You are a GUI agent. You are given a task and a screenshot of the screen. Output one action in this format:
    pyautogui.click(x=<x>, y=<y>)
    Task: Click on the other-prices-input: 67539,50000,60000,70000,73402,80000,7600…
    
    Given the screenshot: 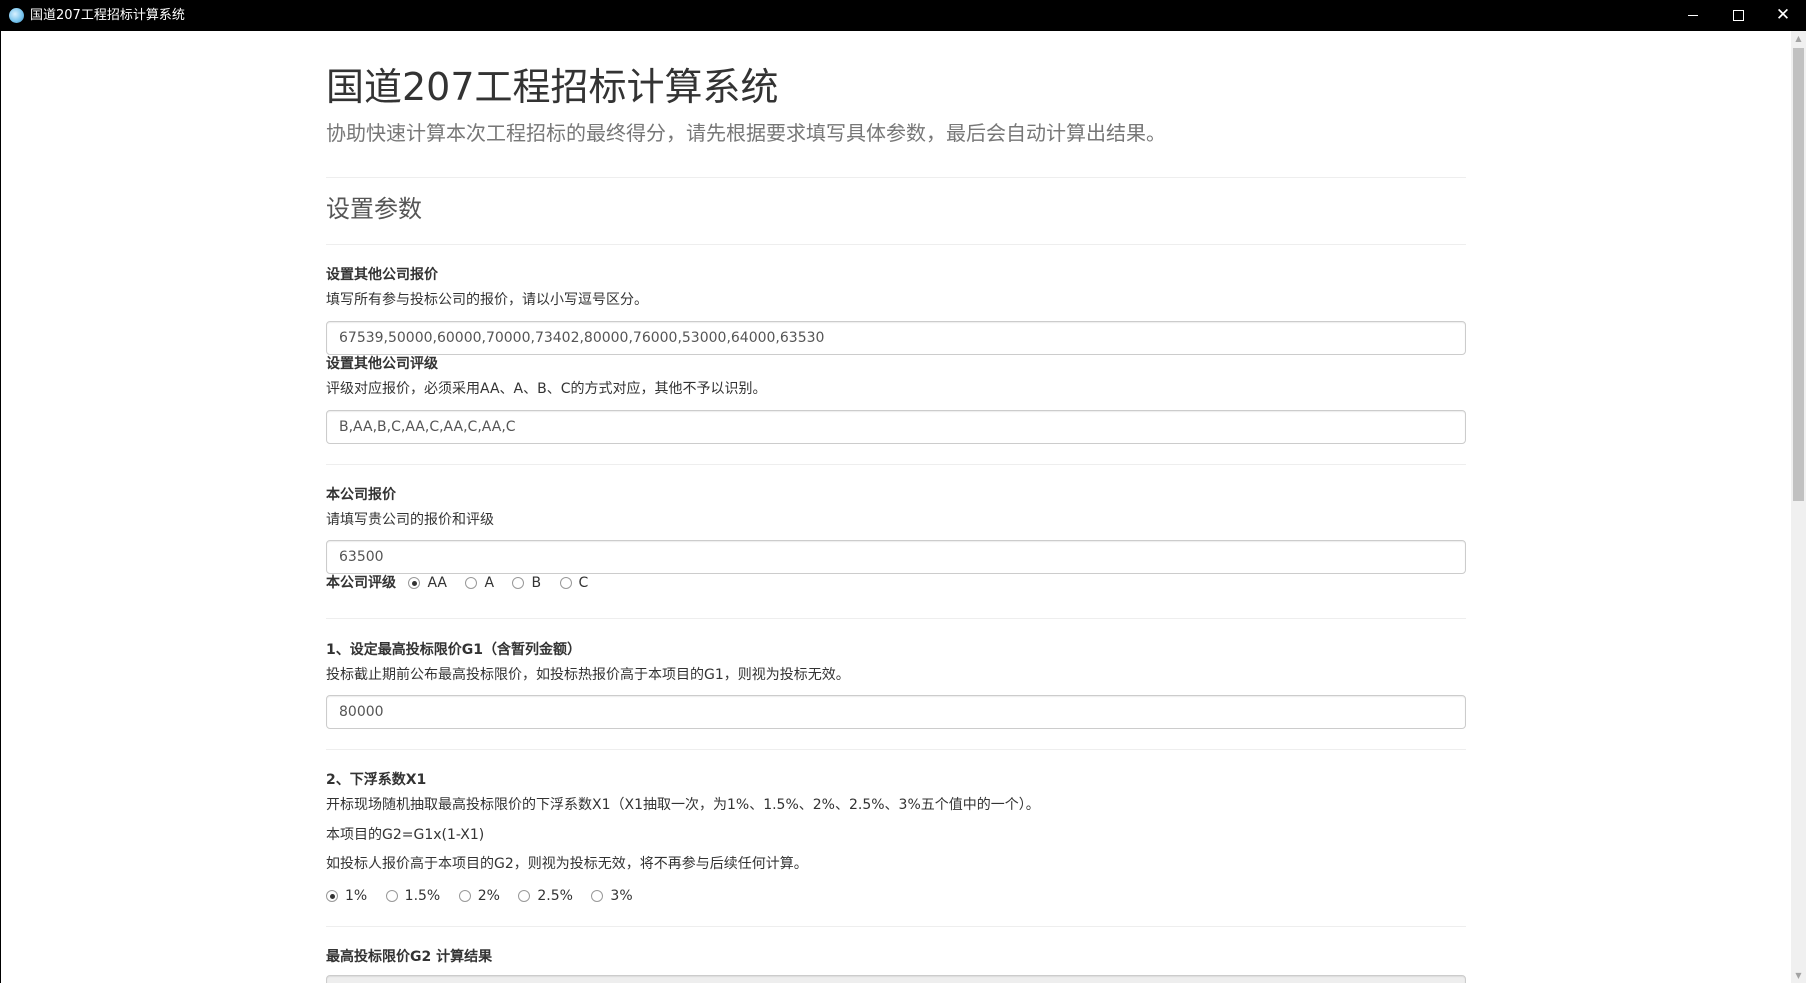 What is the action you would take?
    pyautogui.click(x=896, y=338)
    